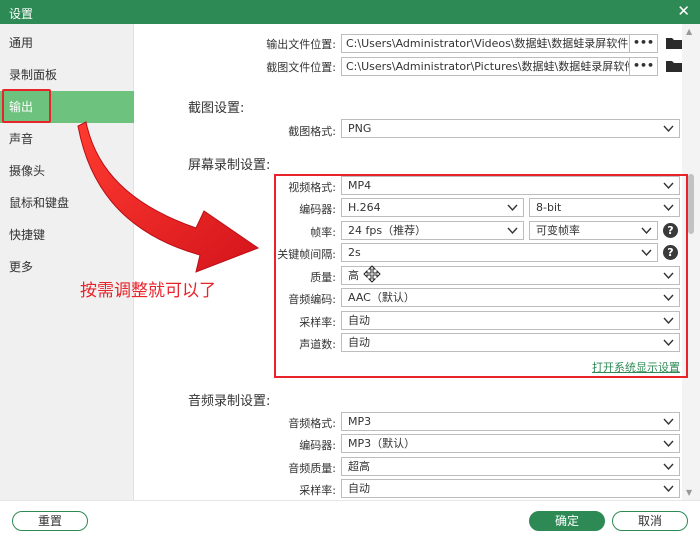 Image resolution: width=700 pixels, height=541 pixels. I want to click on screenshot-settings-title: 截图设置:, so click(216, 108).